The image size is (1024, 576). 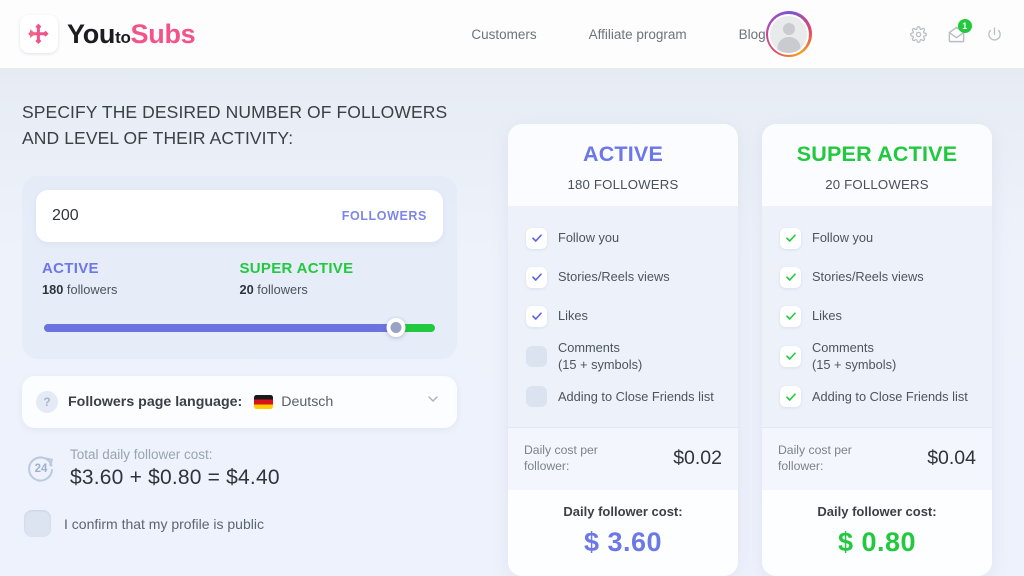 I want to click on chevron-down-icon, so click(x=433, y=401).